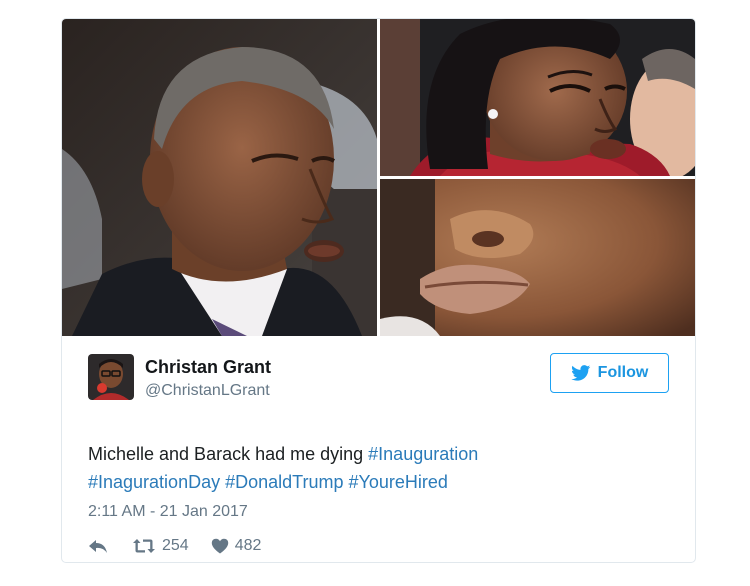 The height and width of the screenshot is (586, 750). What do you see at coordinates (228, 454) in the screenshot?
I see `tweet-text-plain: Michelle and Barack had me dying` at bounding box center [228, 454].